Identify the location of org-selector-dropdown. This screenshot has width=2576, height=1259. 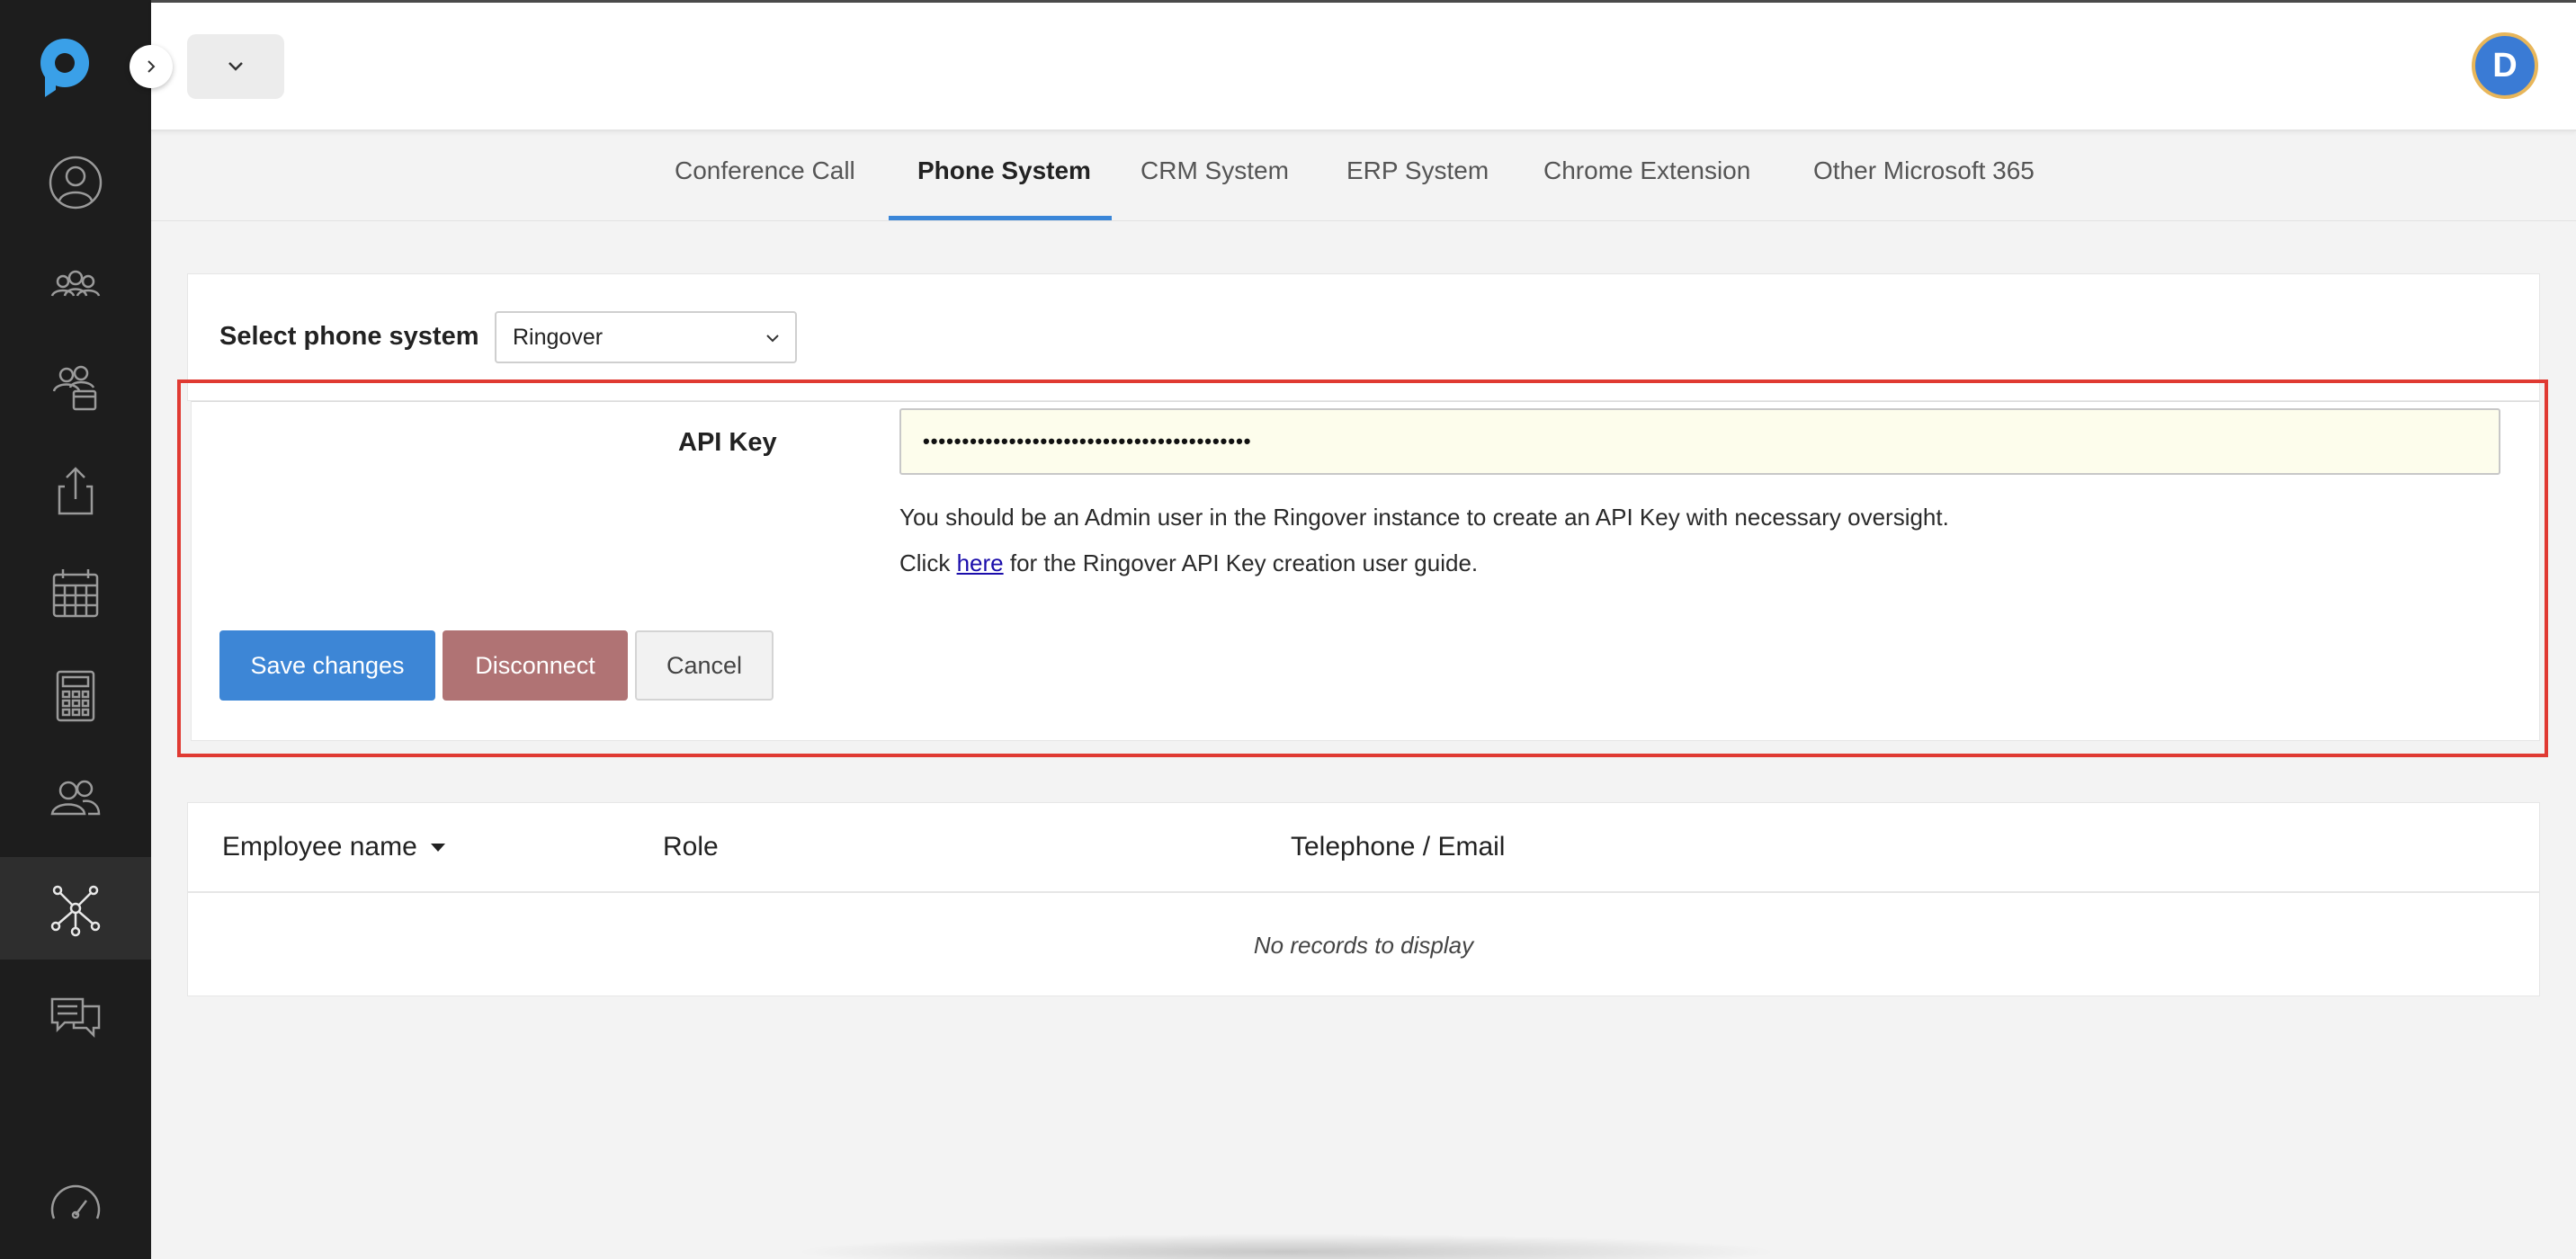
(235, 66).